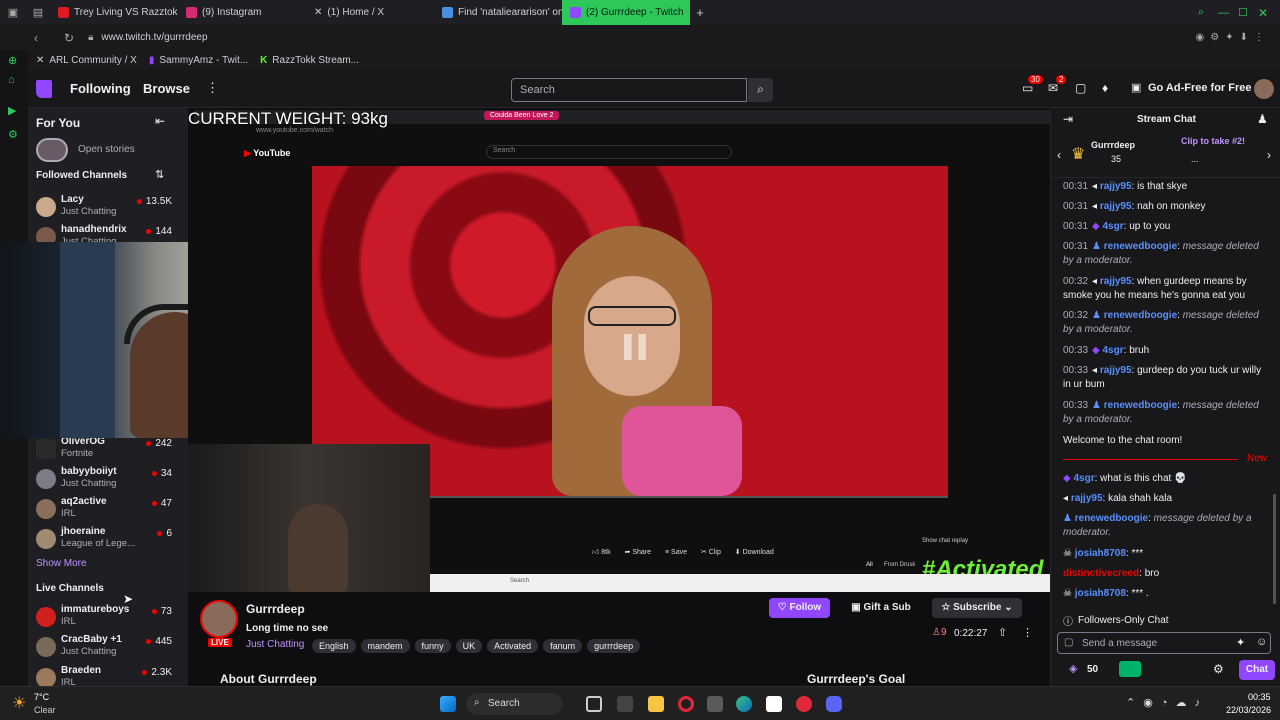  I want to click on sidebar-channel: OliverOG Fortnite 242, so click(108, 449).